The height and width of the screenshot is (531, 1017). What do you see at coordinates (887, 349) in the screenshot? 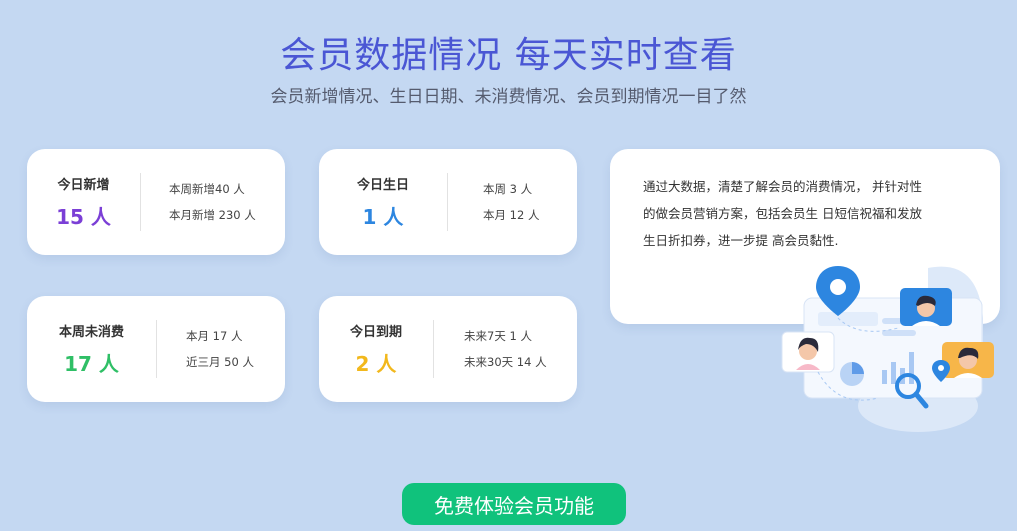
I see `member-data-illustration` at bounding box center [887, 349].